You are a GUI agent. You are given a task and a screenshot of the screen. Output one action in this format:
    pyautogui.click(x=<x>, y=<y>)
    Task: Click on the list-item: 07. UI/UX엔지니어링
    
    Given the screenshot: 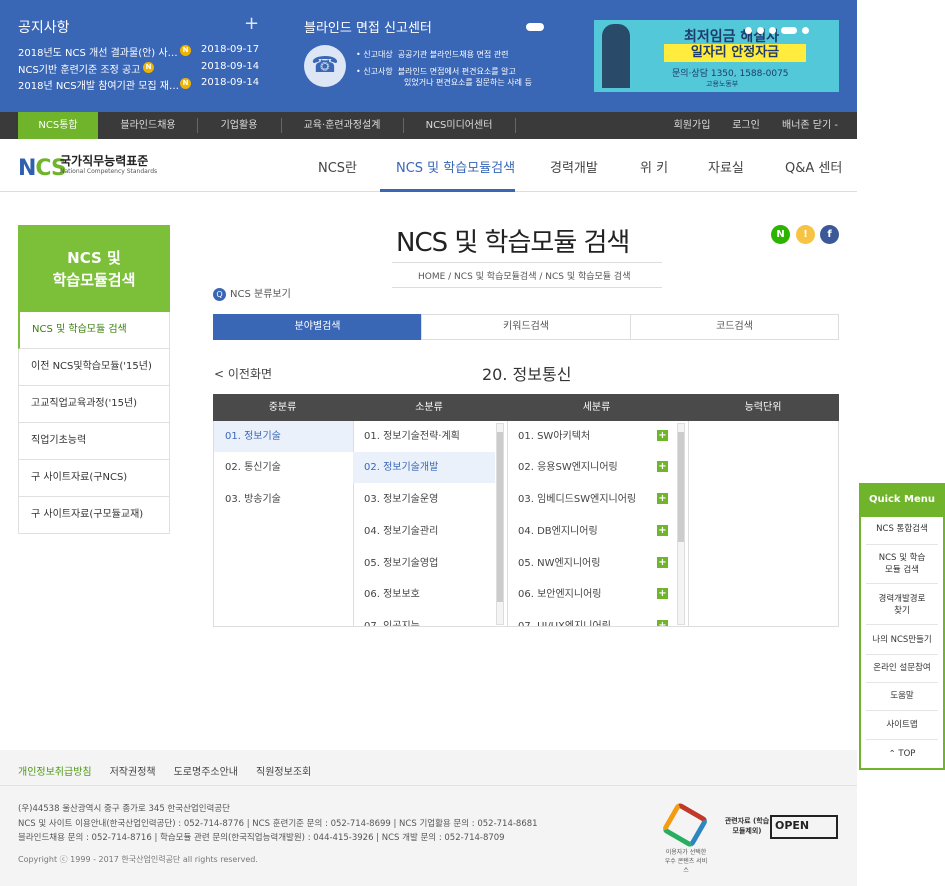 What is the action you would take?
    pyautogui.click(x=587, y=618)
    